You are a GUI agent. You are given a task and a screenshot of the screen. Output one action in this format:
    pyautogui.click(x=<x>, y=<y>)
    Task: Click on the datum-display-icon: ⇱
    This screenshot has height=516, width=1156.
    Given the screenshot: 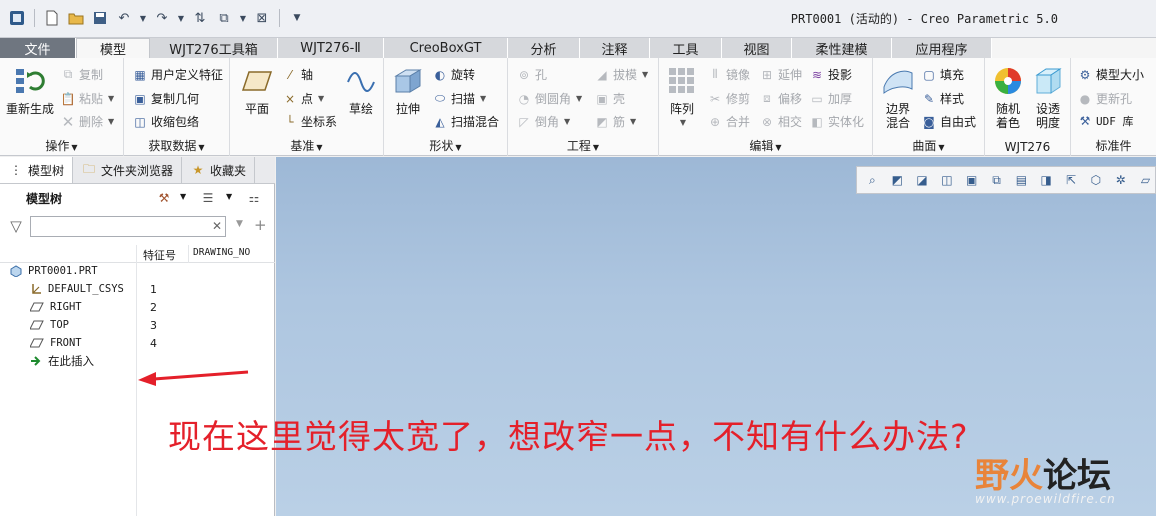 What is the action you would take?
    pyautogui.click(x=1071, y=180)
    